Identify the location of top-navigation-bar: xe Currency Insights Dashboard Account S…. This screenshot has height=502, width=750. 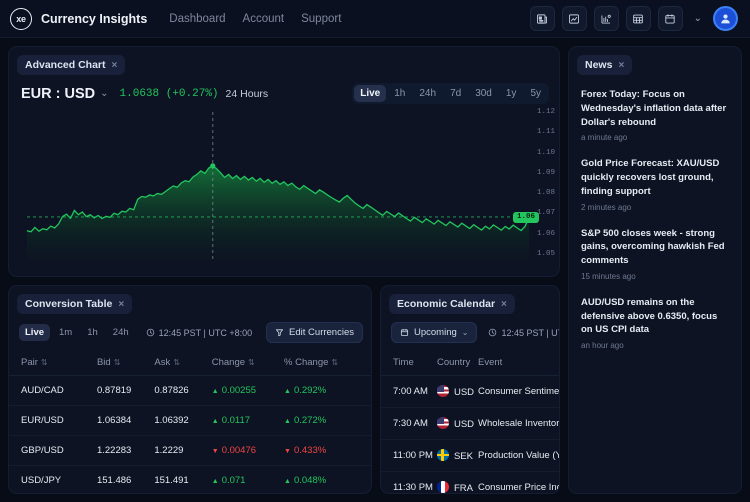
(375, 19).